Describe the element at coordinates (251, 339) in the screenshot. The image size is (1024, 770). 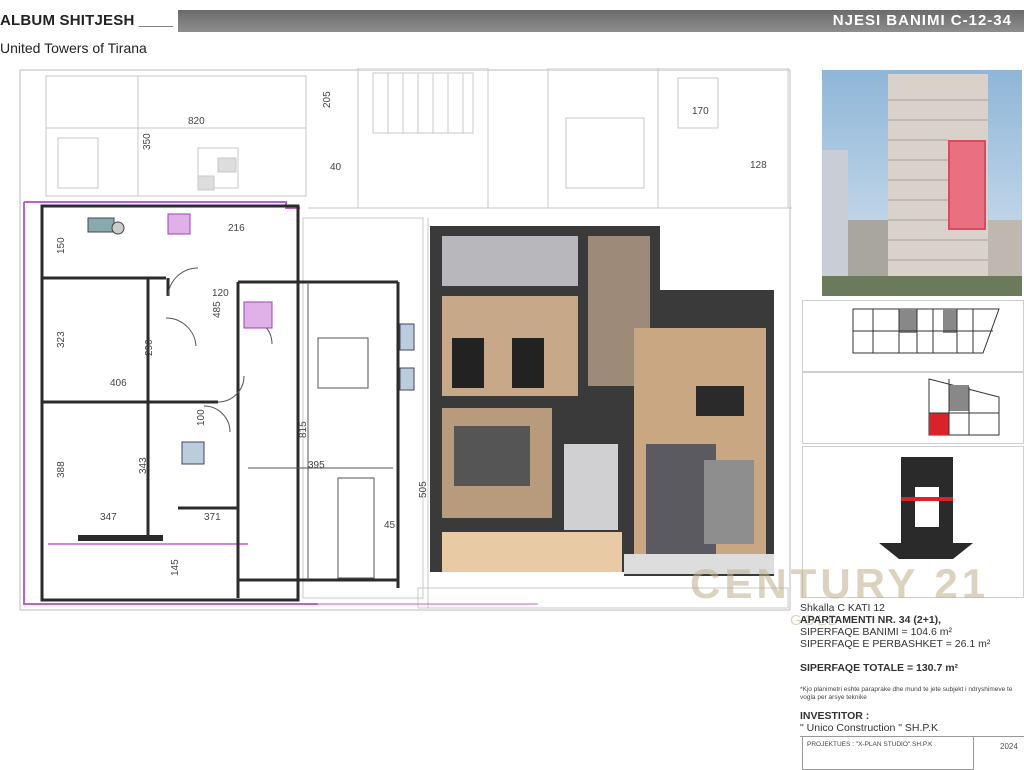
I see `kitchen-appliances` at that location.